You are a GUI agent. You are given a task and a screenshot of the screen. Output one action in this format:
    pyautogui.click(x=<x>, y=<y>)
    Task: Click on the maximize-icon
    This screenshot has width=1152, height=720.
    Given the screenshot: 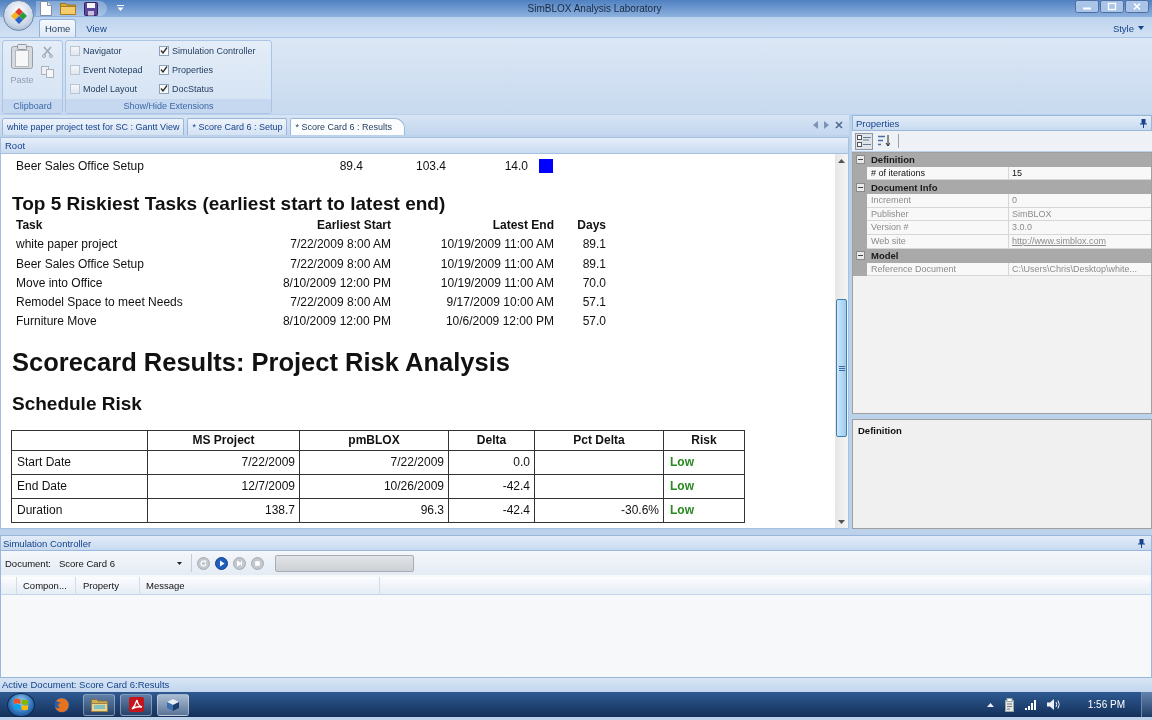 What is the action you would take?
    pyautogui.click(x=1112, y=6)
    